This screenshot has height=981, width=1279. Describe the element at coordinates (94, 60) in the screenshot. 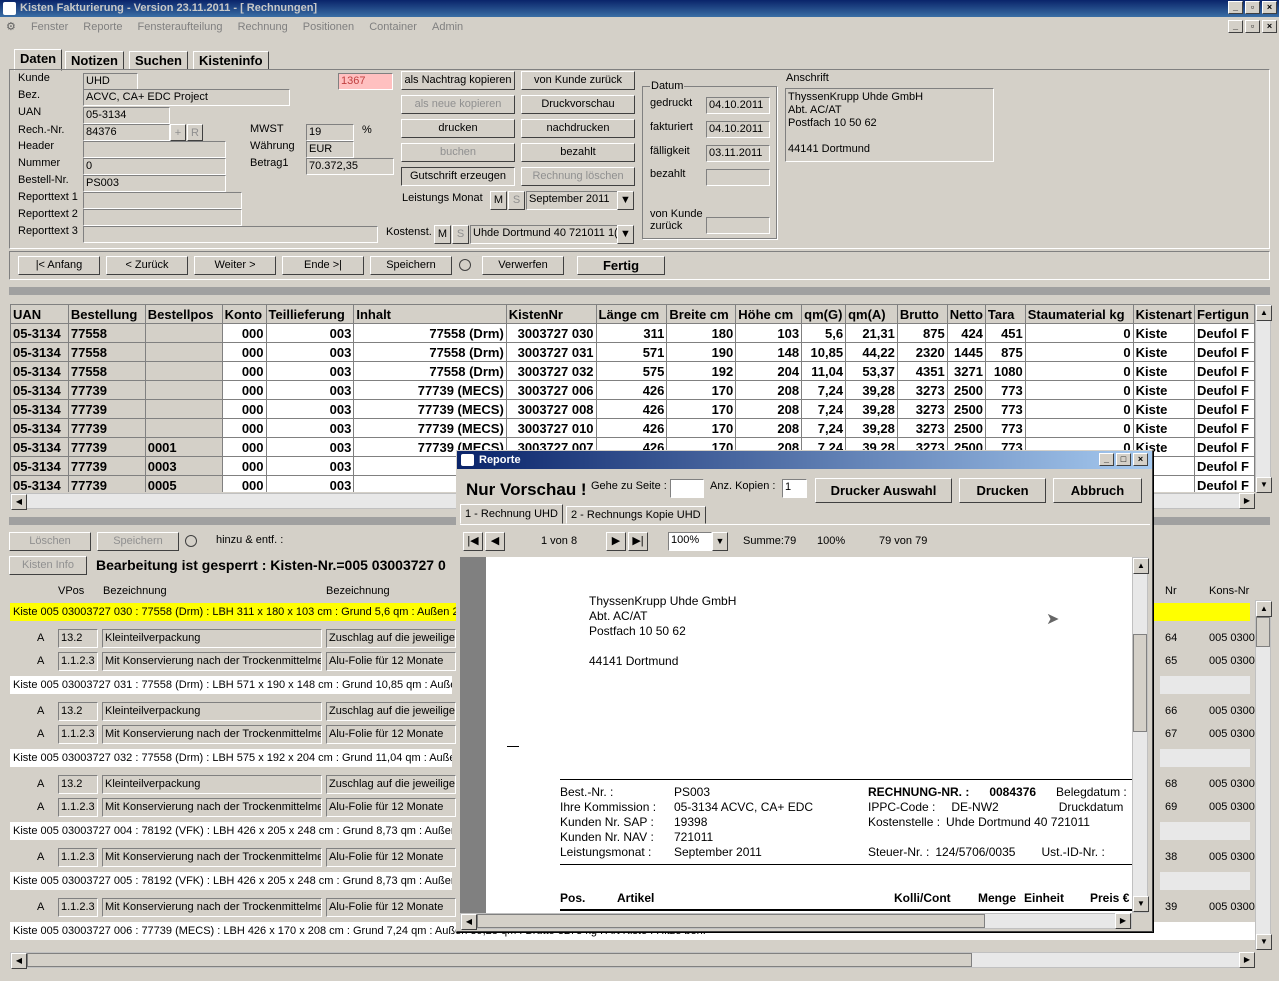

I see `tab-notizen: Notizen` at that location.